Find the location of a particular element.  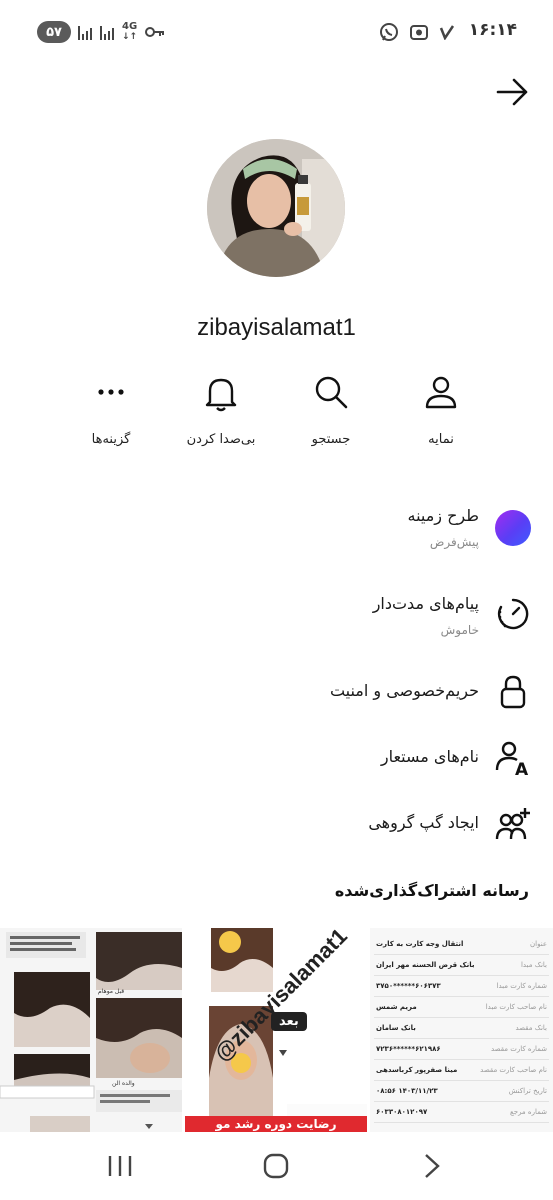

receipt-row: نام صاحب کارت مقصد مینا صفرپور کرباسدهی is located at coordinates (461, 1070).